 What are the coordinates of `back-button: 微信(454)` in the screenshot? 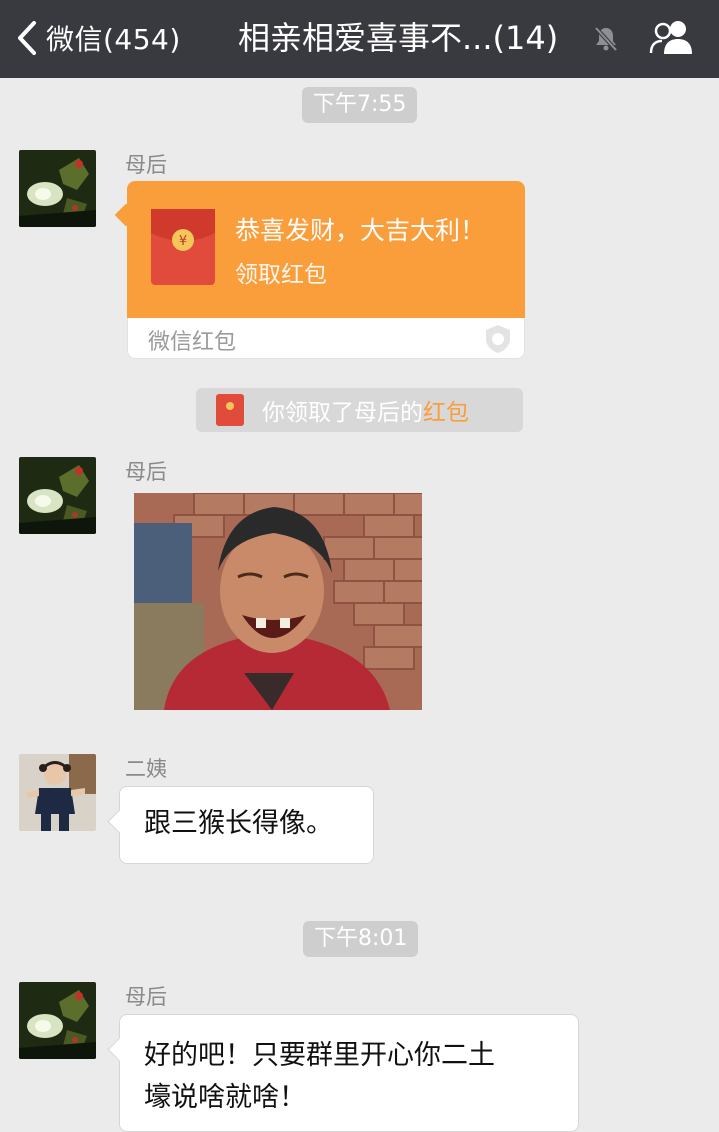 It's located at (97, 38).